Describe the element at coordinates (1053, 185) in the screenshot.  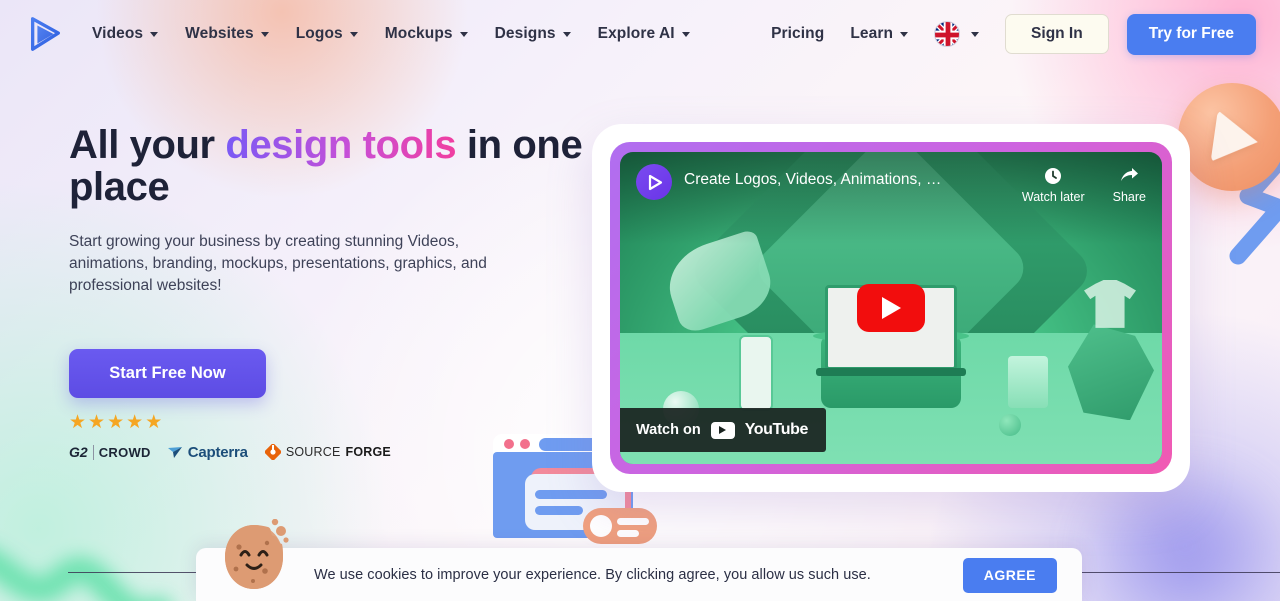
I see `watch-later-button: Watch later` at that location.